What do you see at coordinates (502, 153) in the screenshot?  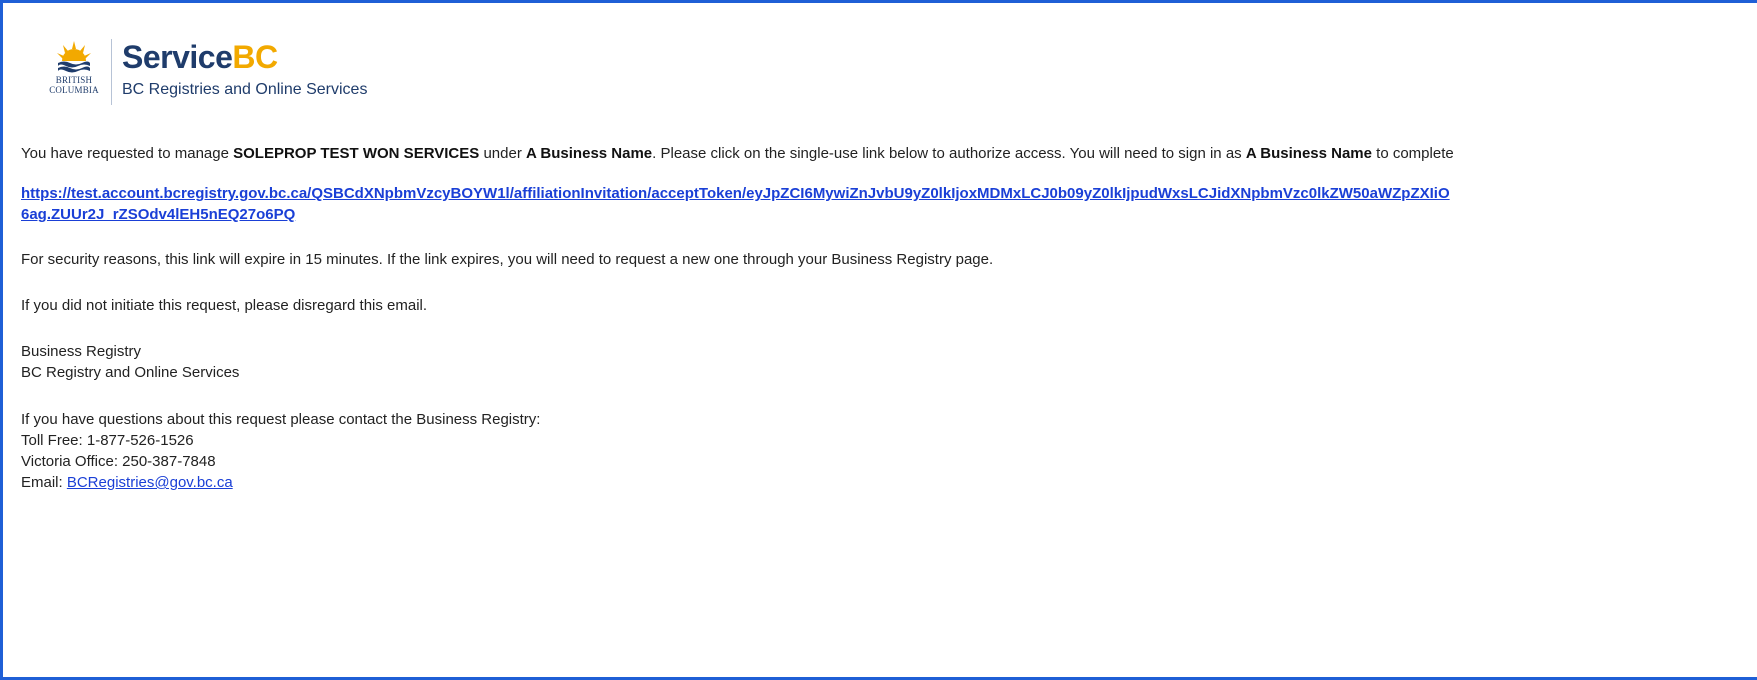 I see `intro-text-2: under` at bounding box center [502, 153].